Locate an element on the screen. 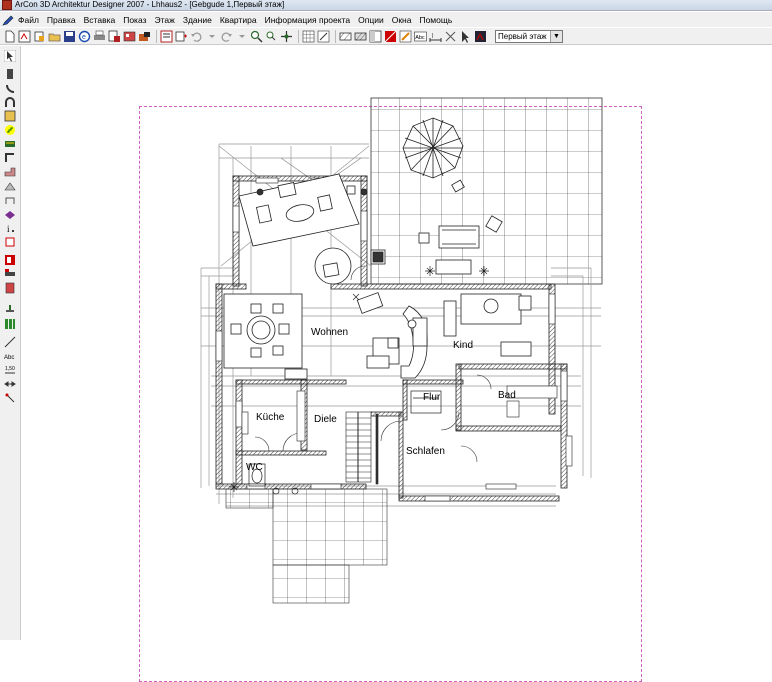 Image resolution: width=772 pixels, height=682 pixels. staircase is located at coordinates (362, 448).